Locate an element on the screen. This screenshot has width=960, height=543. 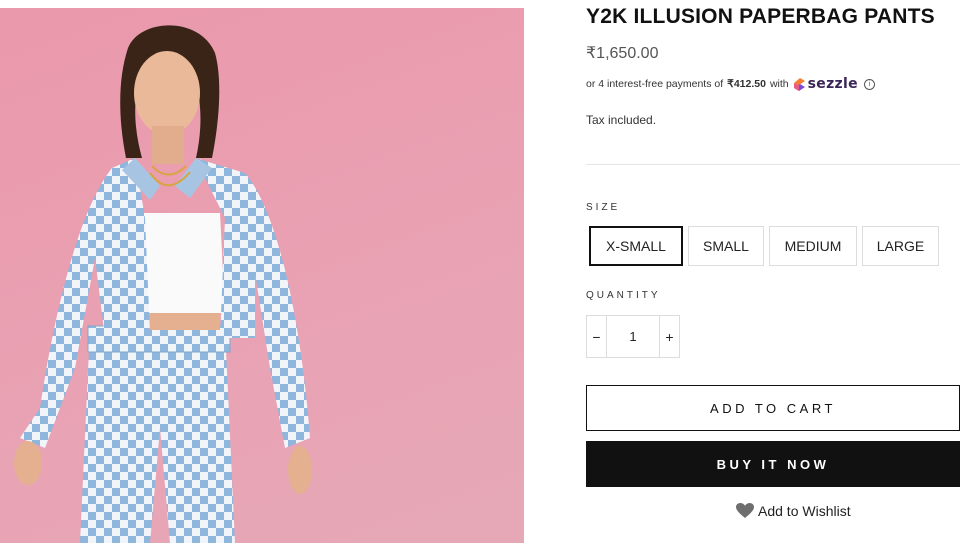
product-price: ₹1,650.00 is located at coordinates (622, 53).